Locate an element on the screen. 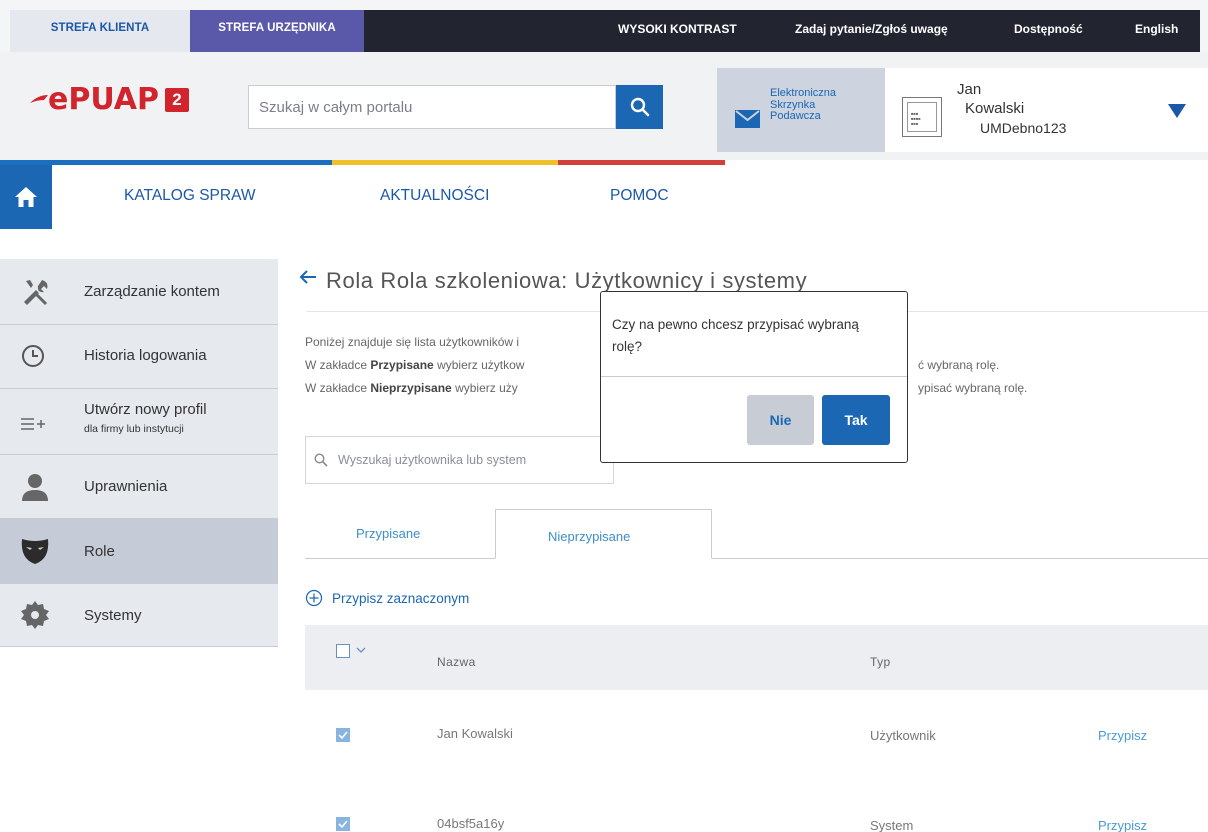 The image size is (1208, 832). sidebar-item-login-history: Historia logowania is located at coordinates (139, 357).